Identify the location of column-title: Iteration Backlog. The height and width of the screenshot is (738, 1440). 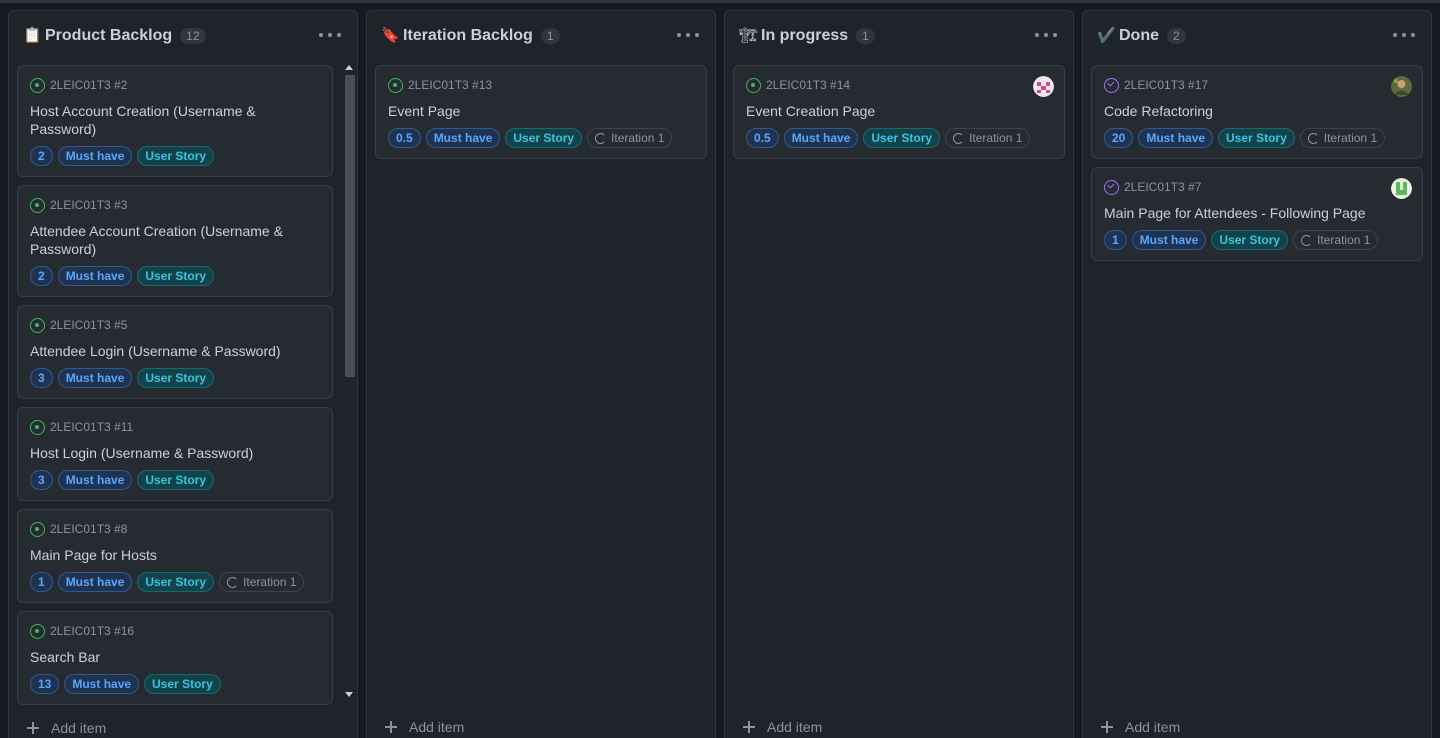
(468, 35).